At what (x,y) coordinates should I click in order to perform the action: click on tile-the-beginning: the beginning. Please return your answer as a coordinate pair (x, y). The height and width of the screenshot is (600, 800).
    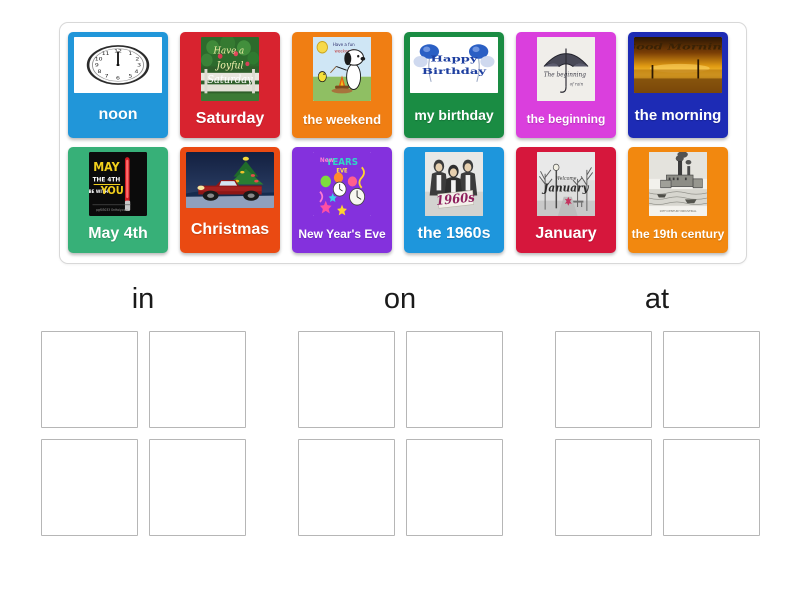
    Looking at the image, I should click on (566, 85).